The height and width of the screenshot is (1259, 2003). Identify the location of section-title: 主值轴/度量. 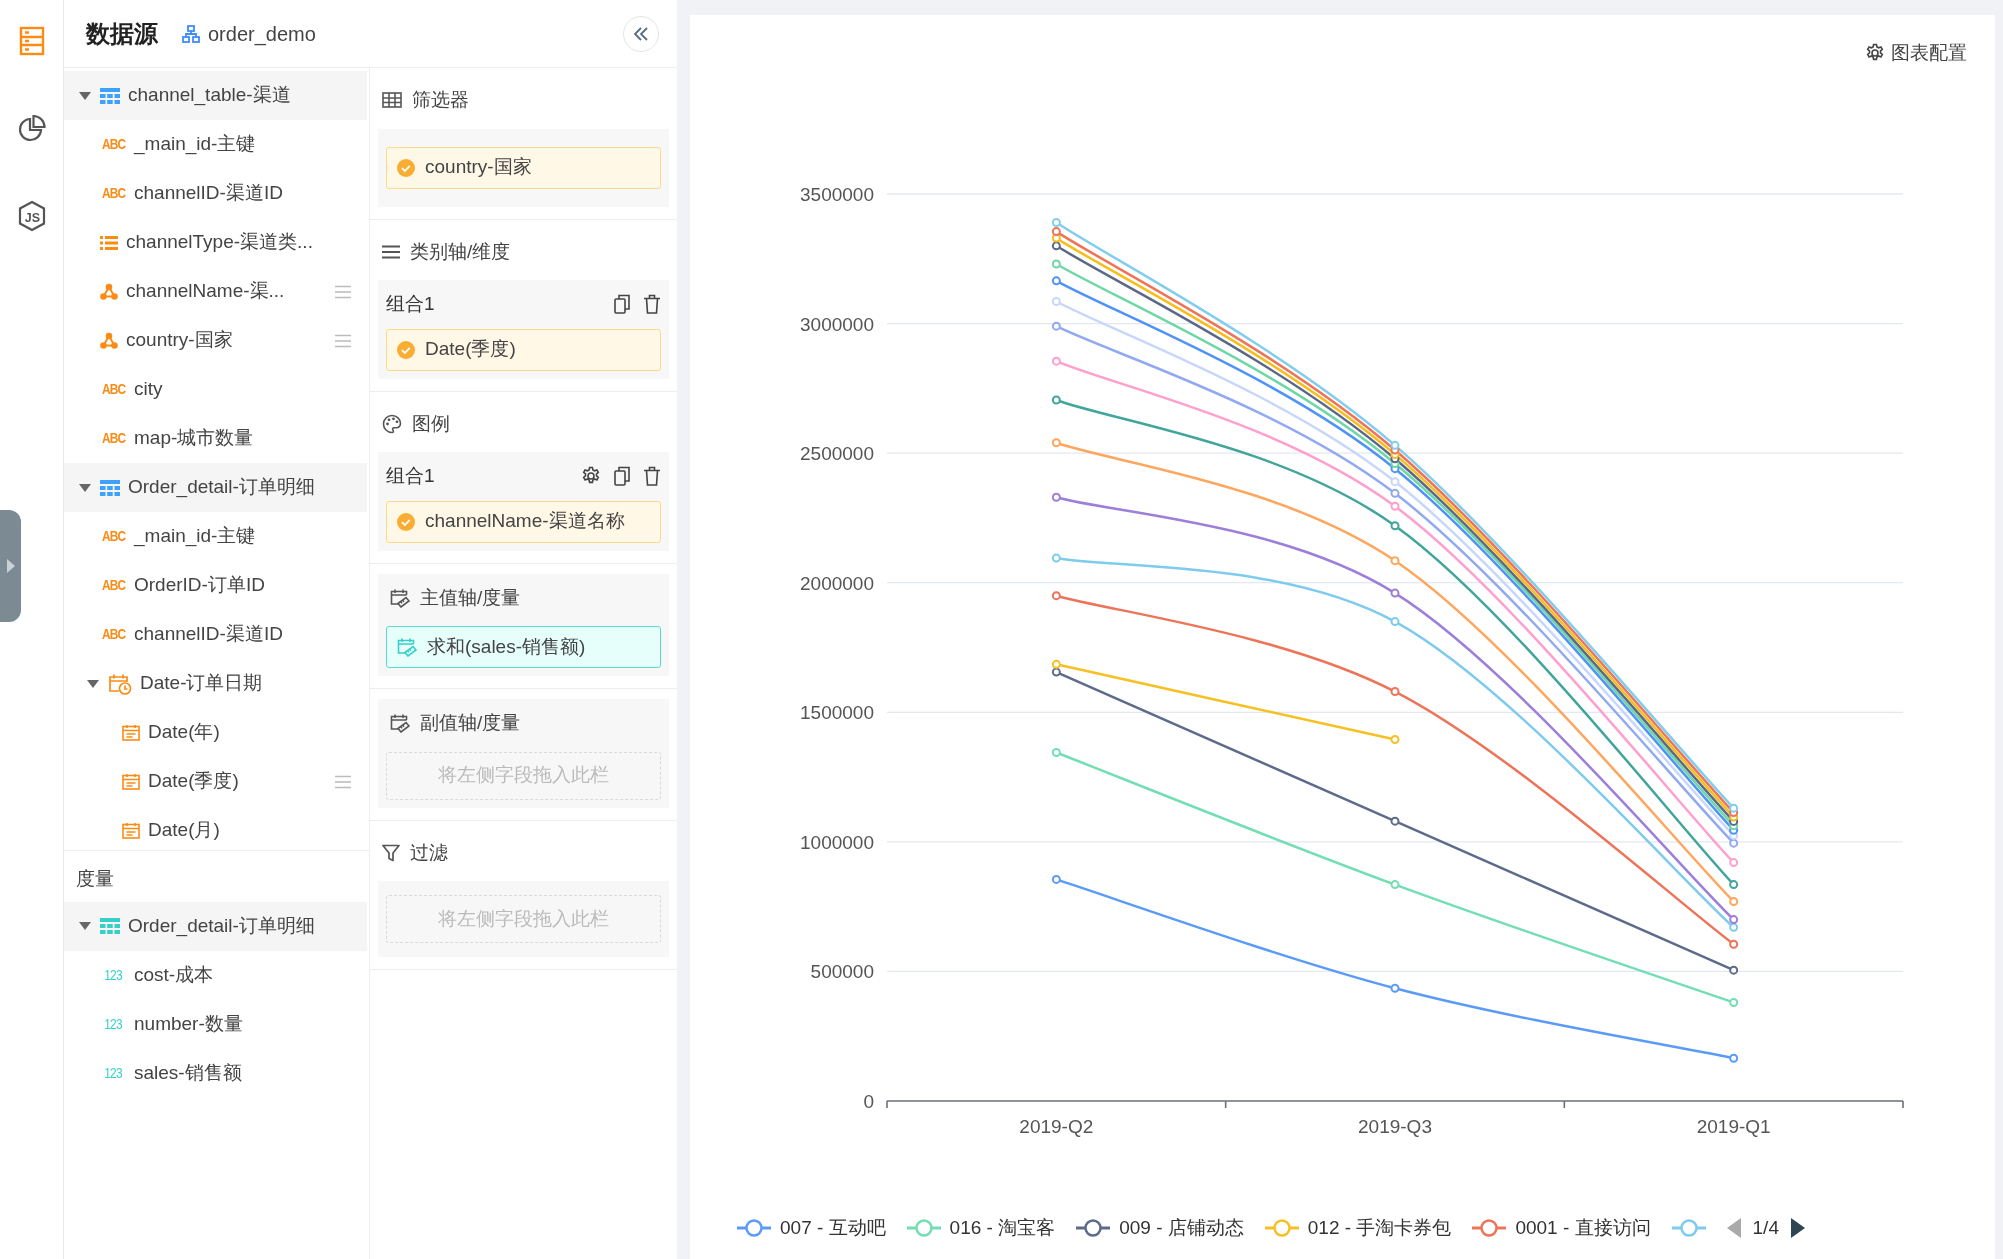
(470, 597).